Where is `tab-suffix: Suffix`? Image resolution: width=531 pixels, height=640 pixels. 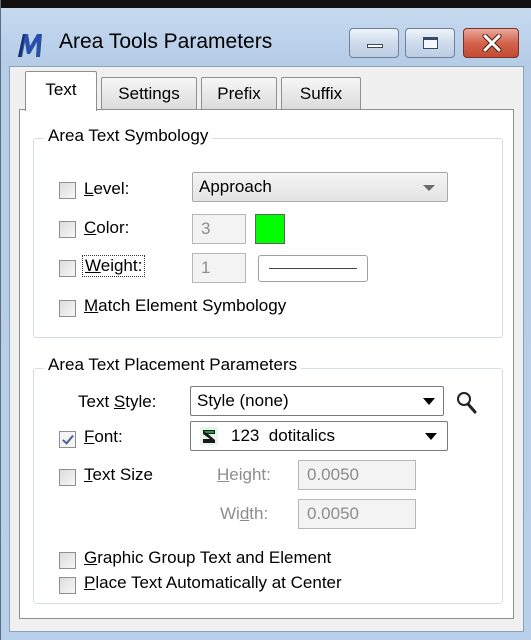
tab-suffix: Suffix is located at coordinates (321, 93).